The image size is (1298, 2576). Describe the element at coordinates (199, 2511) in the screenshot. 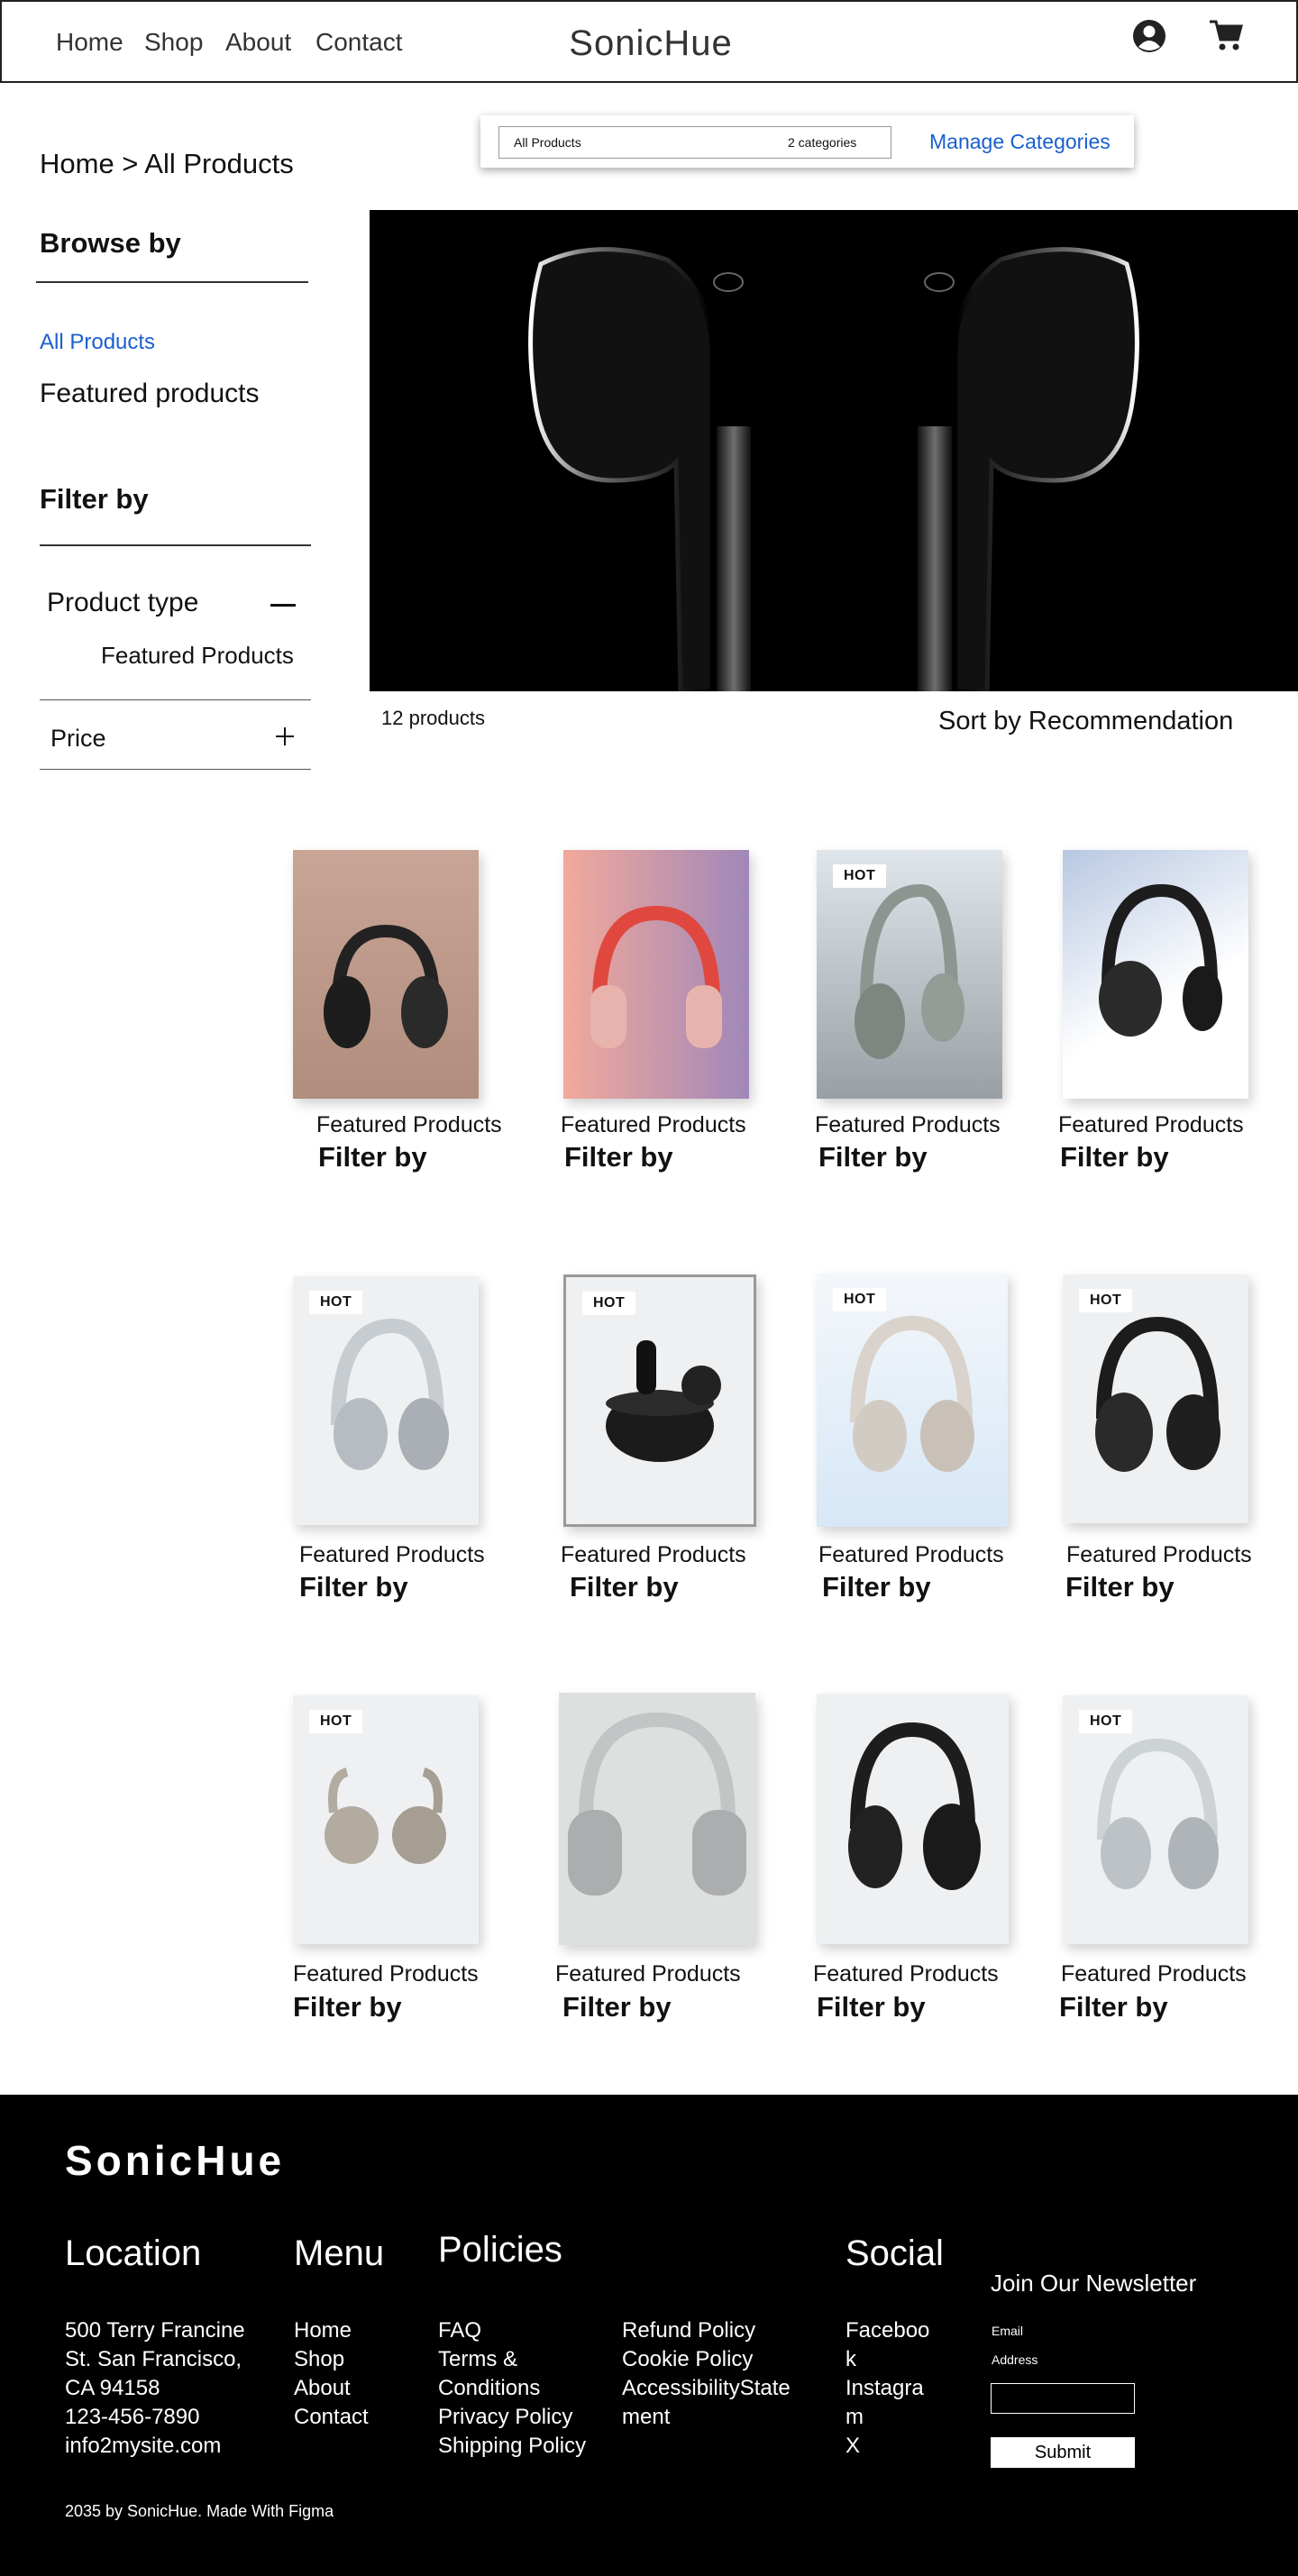

I see `copyright: 2035 by SonicHue. Made With Figma` at that location.